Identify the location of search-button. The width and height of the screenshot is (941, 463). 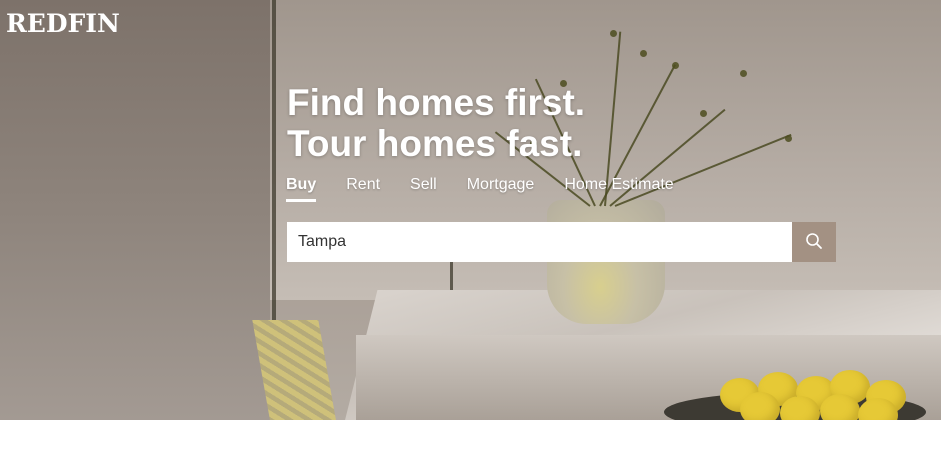
(814, 242).